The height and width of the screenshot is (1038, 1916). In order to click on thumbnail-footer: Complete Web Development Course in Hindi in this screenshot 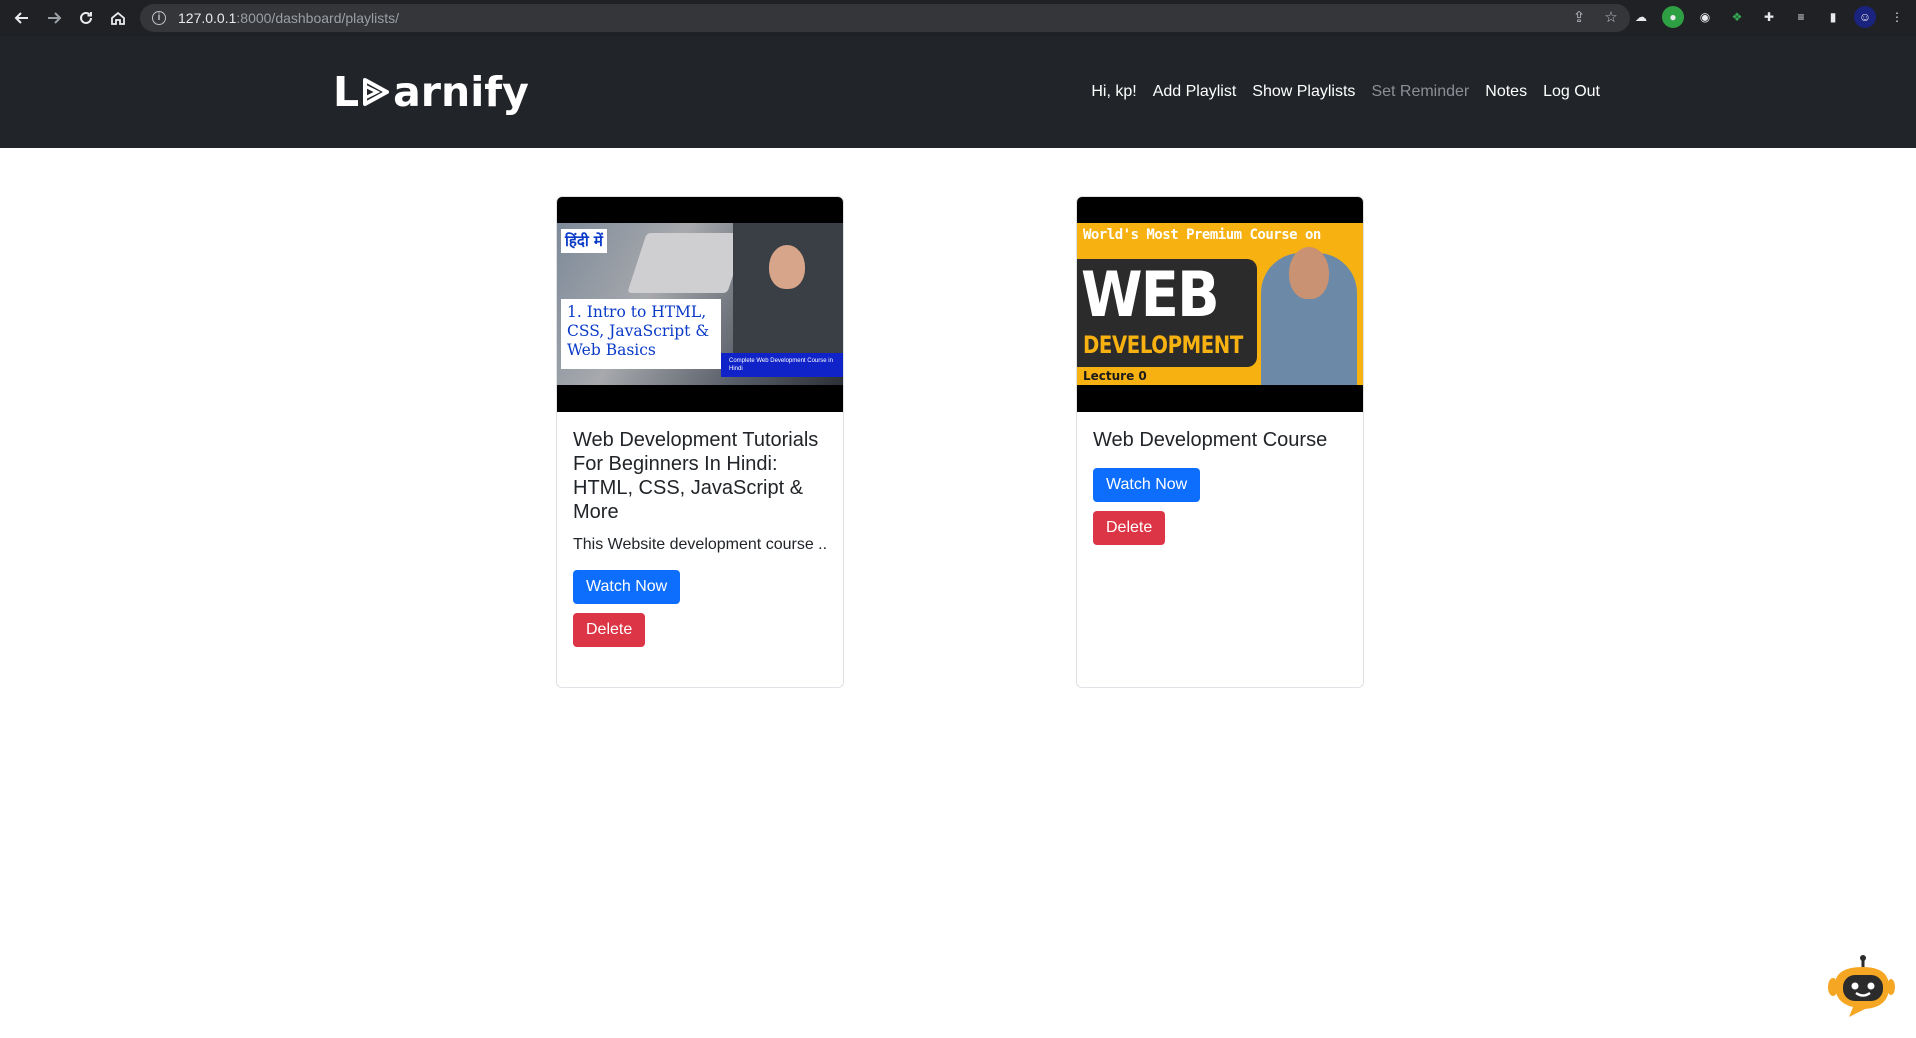, I will do `click(782, 365)`.